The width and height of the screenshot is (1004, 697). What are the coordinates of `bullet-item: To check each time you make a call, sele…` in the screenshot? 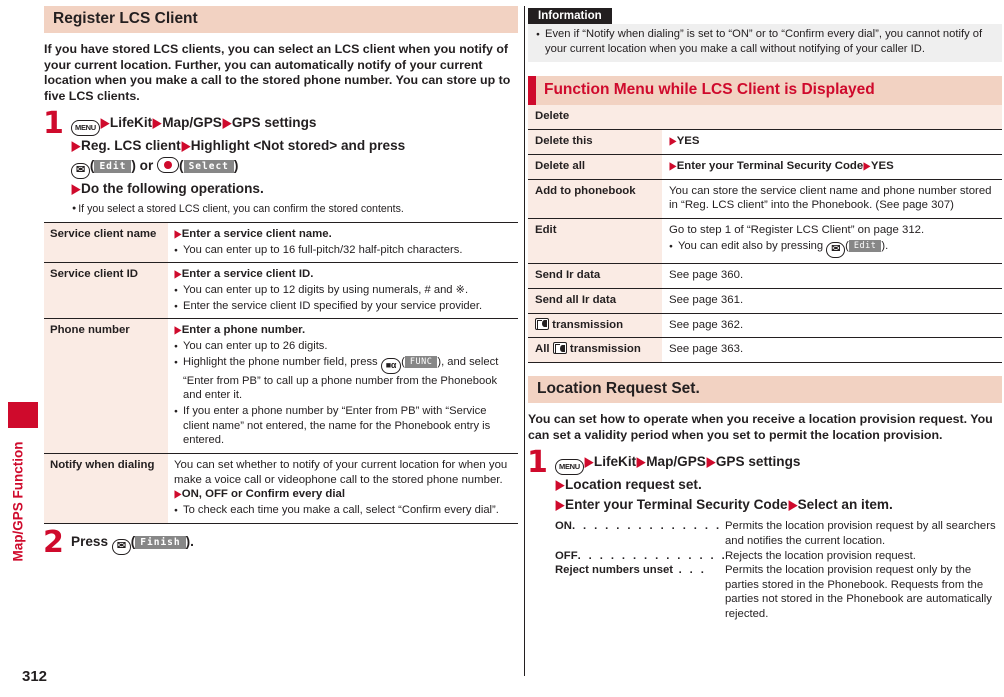 It's located at (343, 510).